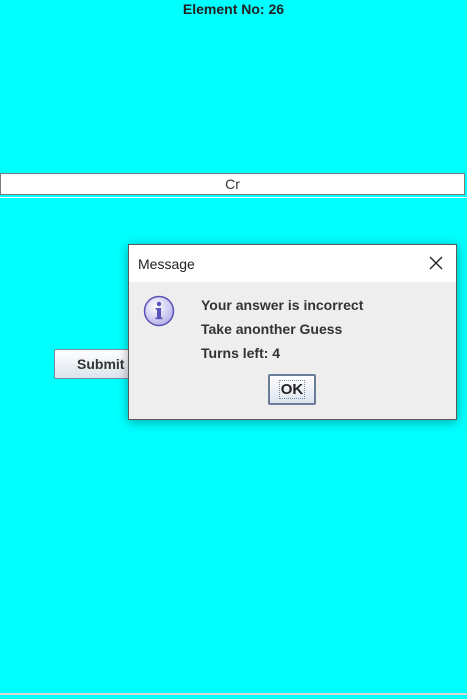 The image size is (467, 699). What do you see at coordinates (233, 694) in the screenshot?
I see `bottom-divider` at bounding box center [233, 694].